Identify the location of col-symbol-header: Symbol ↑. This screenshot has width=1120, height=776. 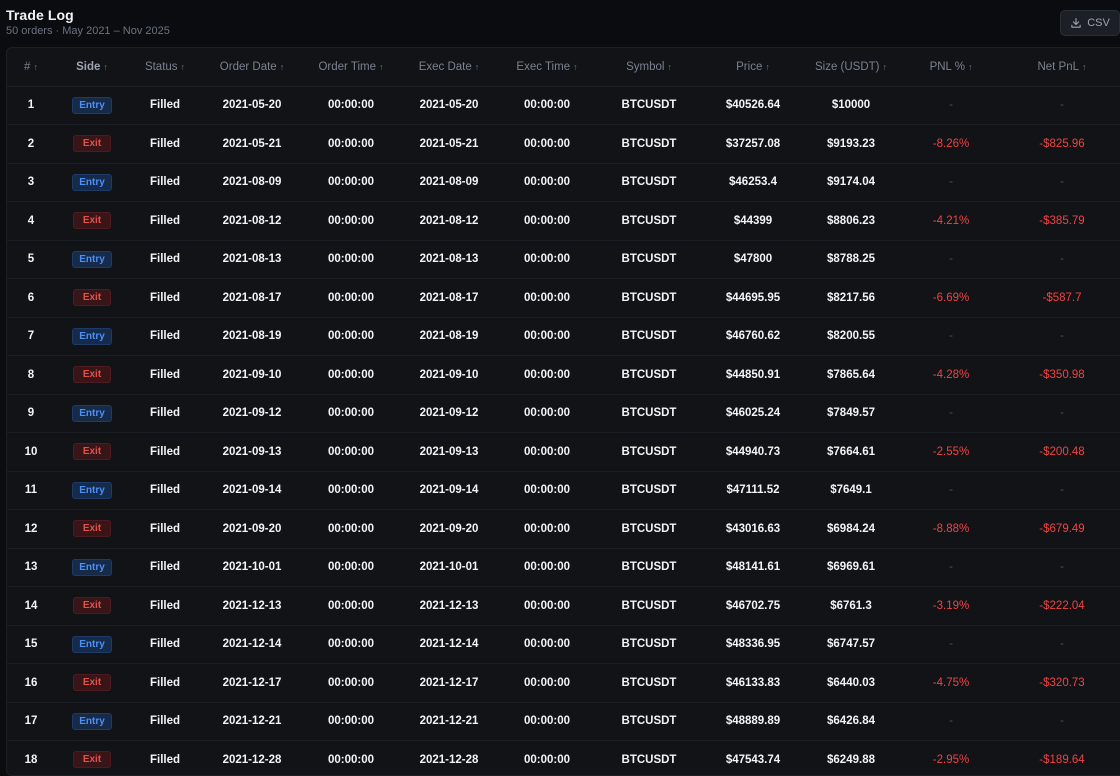
(649, 67).